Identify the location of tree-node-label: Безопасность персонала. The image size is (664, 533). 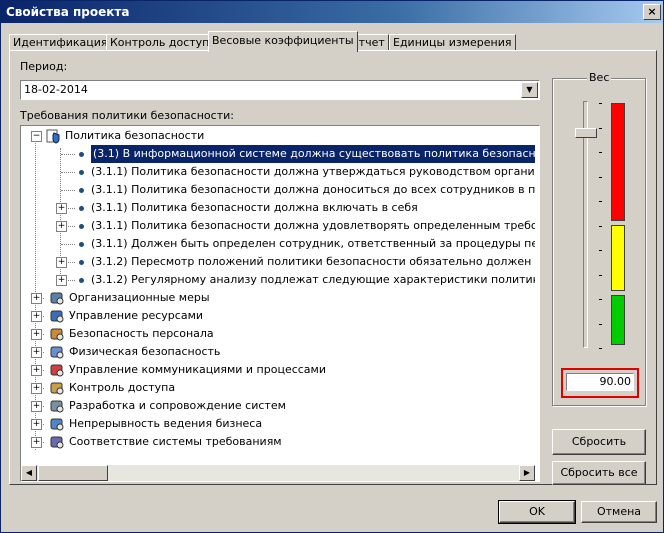
(141, 333).